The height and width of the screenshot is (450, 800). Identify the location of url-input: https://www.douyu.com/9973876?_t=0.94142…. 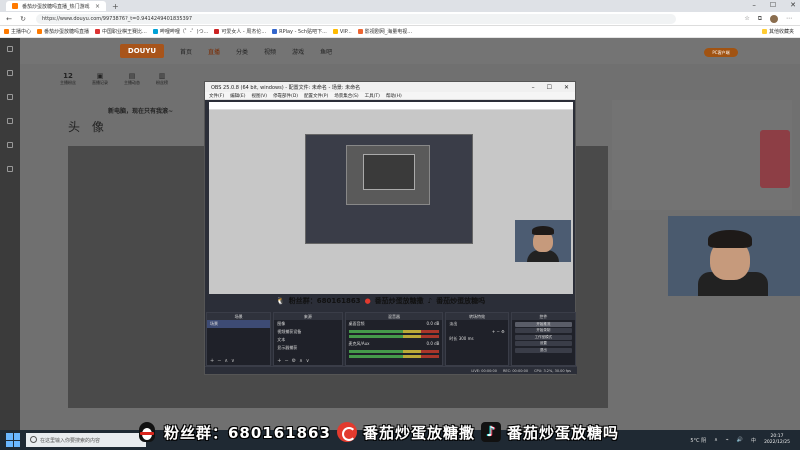
(356, 18).